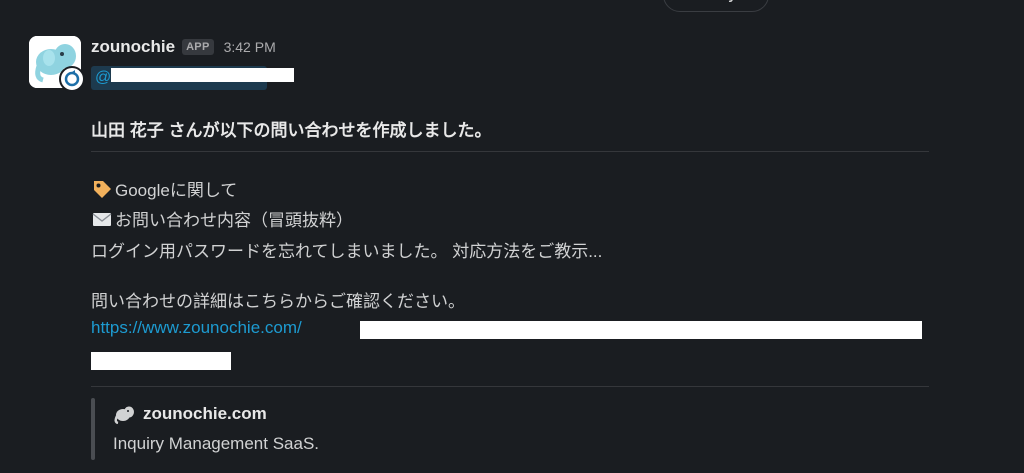 This screenshot has height=473, width=1024. Describe the element at coordinates (72, 79) in the screenshot. I see `avatar-status-icon` at that location.